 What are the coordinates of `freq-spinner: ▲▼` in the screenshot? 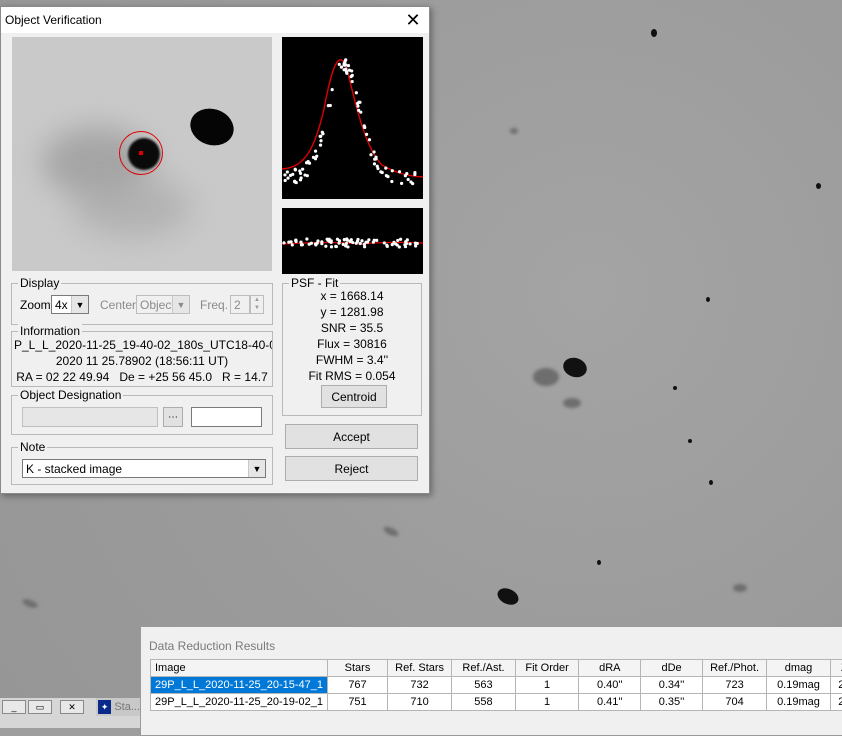 It's located at (257, 304).